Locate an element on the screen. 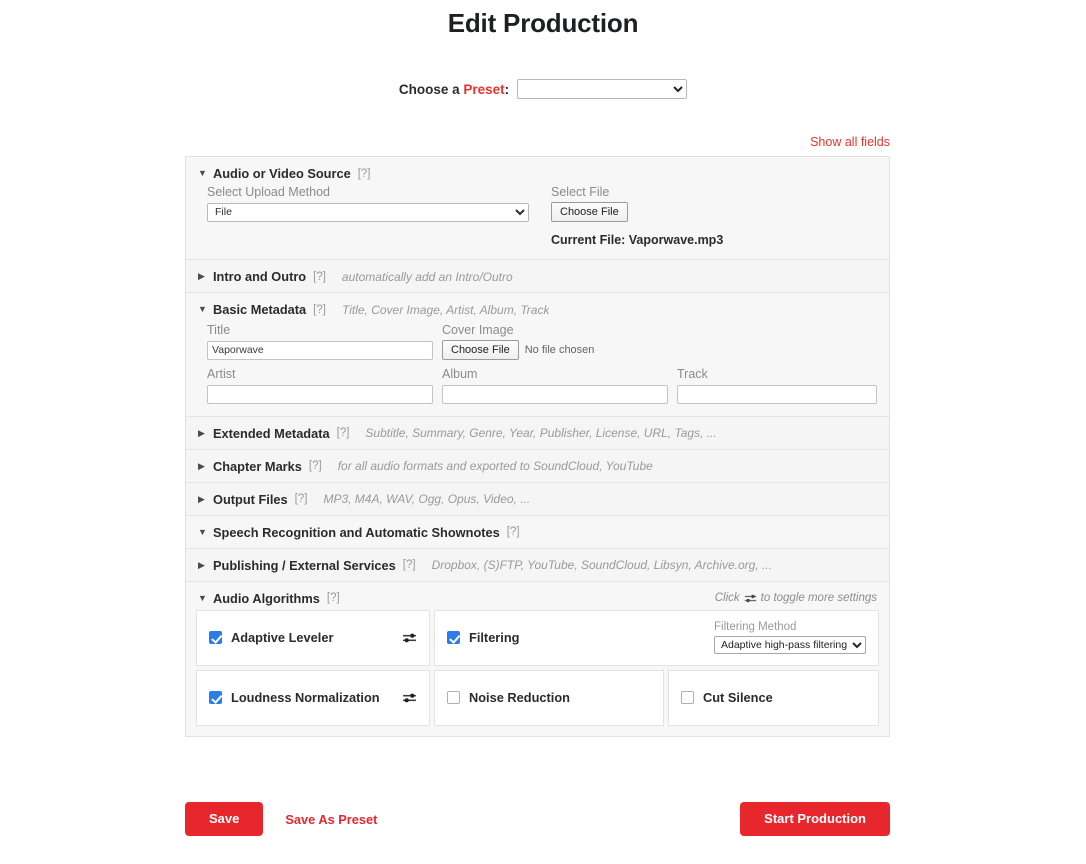 This screenshot has height=864, width=1086. show-all-fields-wrap: Show all fields is located at coordinates (537, 142).